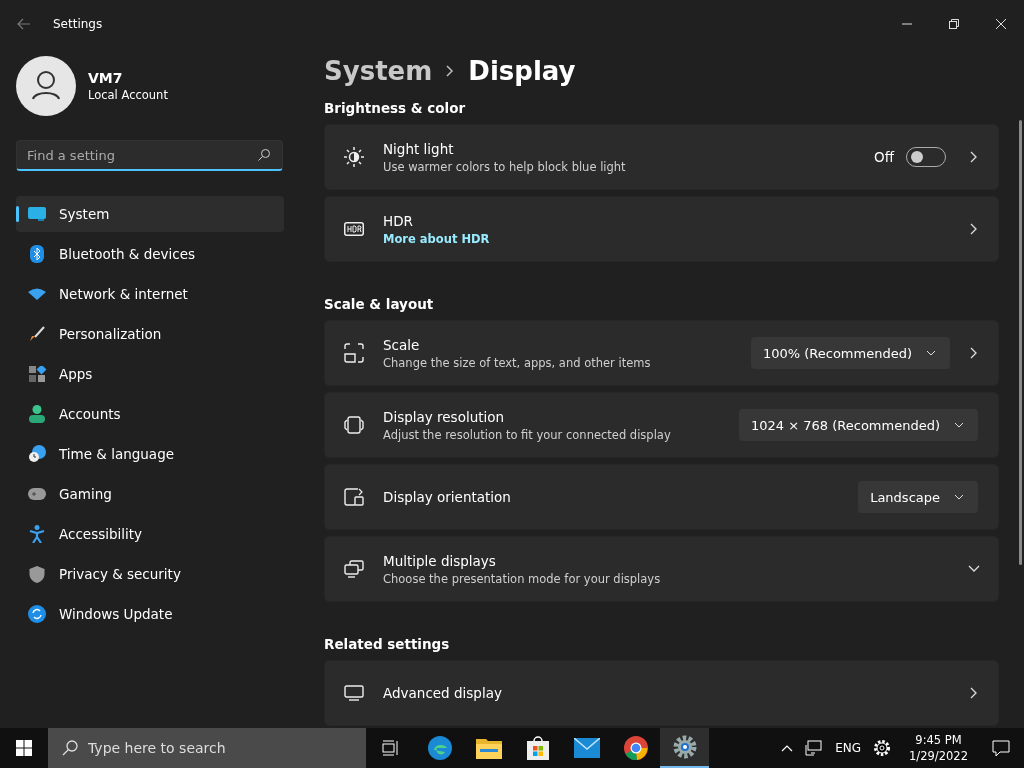 The width and height of the screenshot is (1024, 768). What do you see at coordinates (787, 748) in the screenshot?
I see `chevron-up-icon` at bounding box center [787, 748].